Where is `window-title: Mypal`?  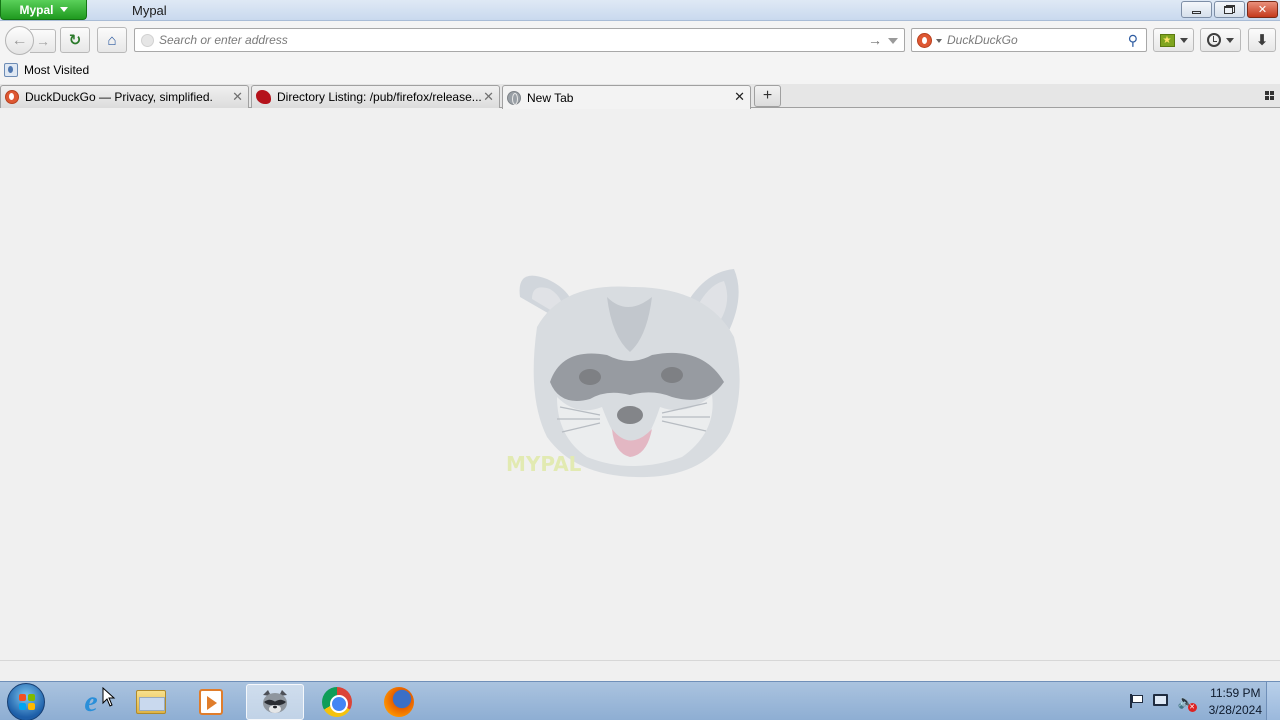
window-title: Mypal is located at coordinates (149, 10).